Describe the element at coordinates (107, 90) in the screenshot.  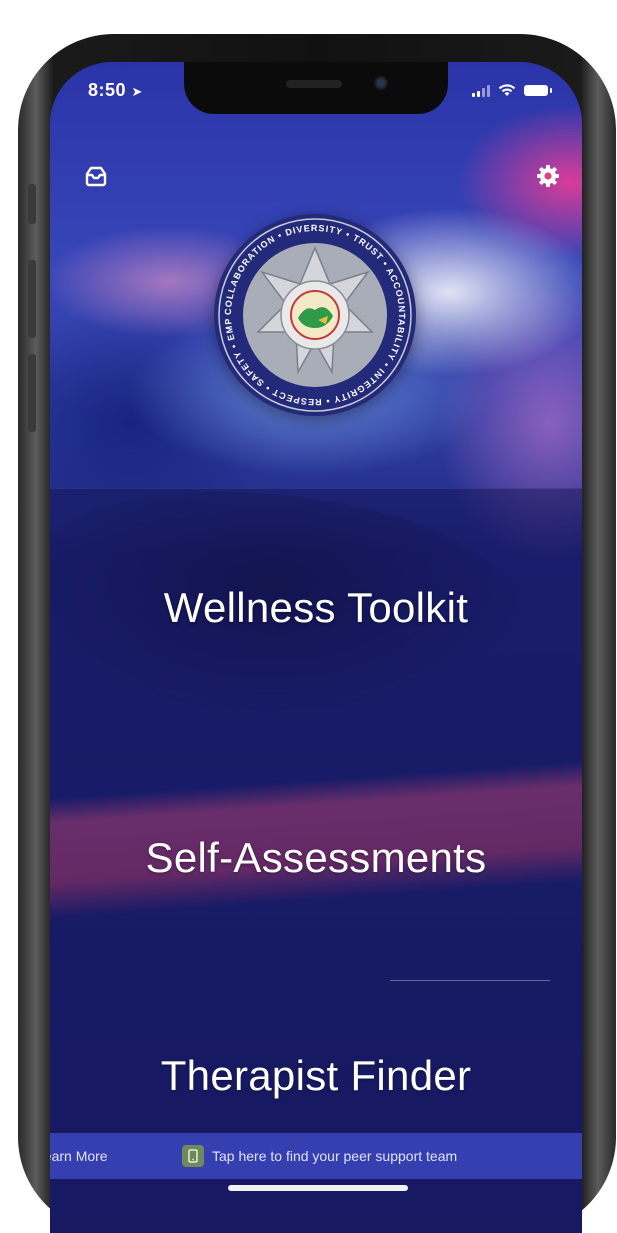
I see `status-time-text: 8:50` at that location.